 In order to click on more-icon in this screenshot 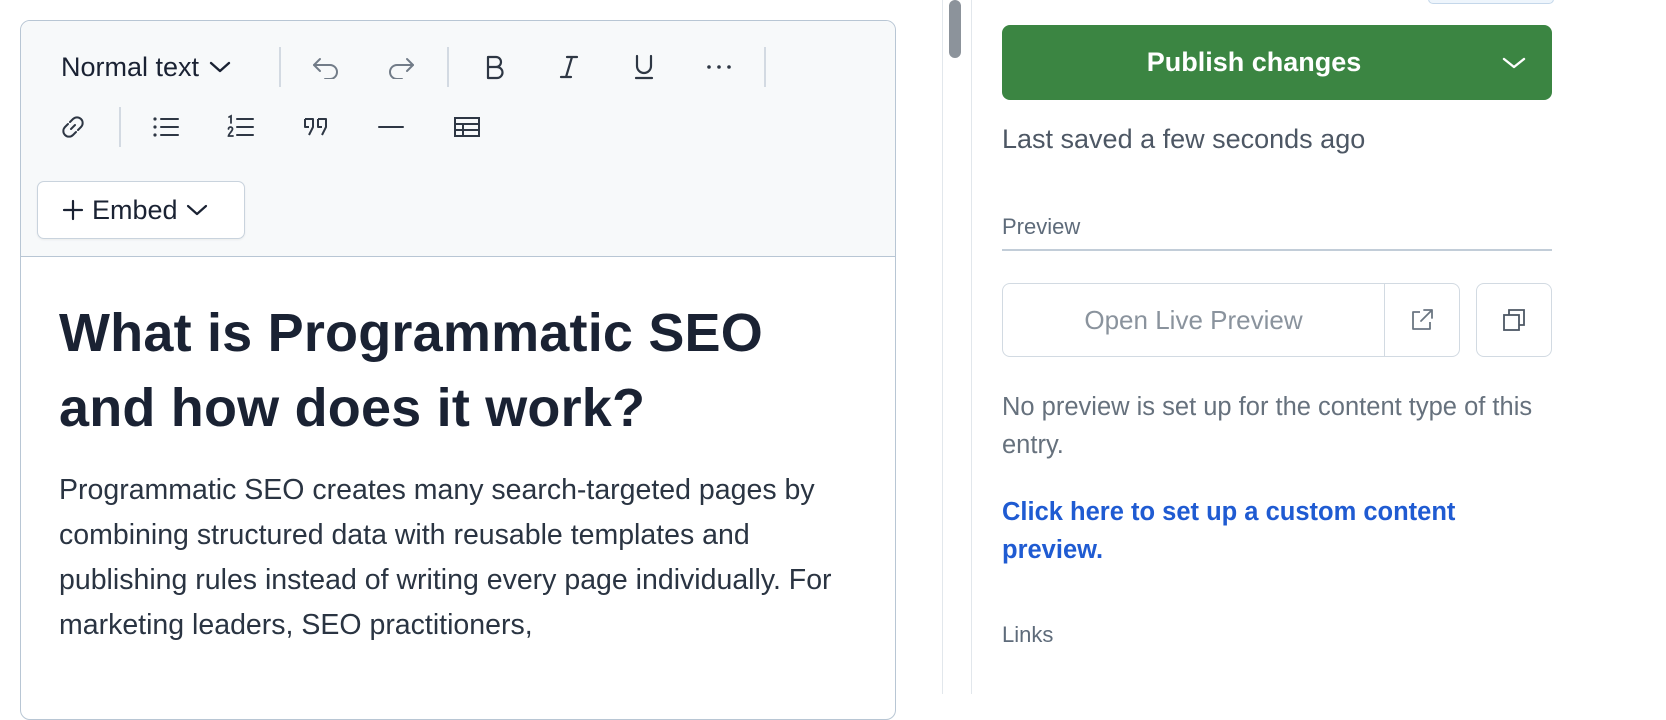, I will do `click(719, 67)`.